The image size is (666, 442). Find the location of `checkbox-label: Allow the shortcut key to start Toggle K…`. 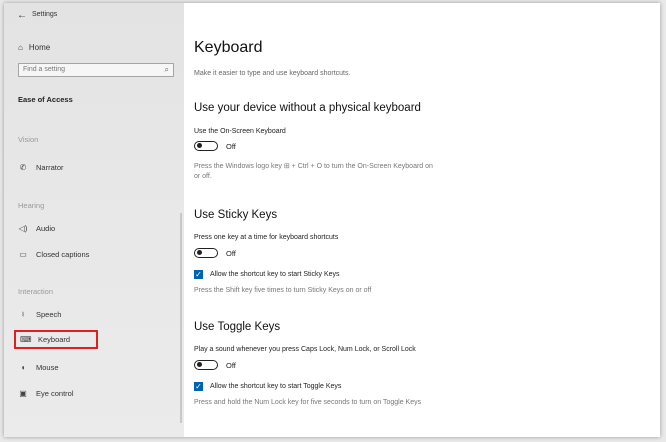

checkbox-label: Allow the shortcut key to start Toggle K… is located at coordinates (276, 386).